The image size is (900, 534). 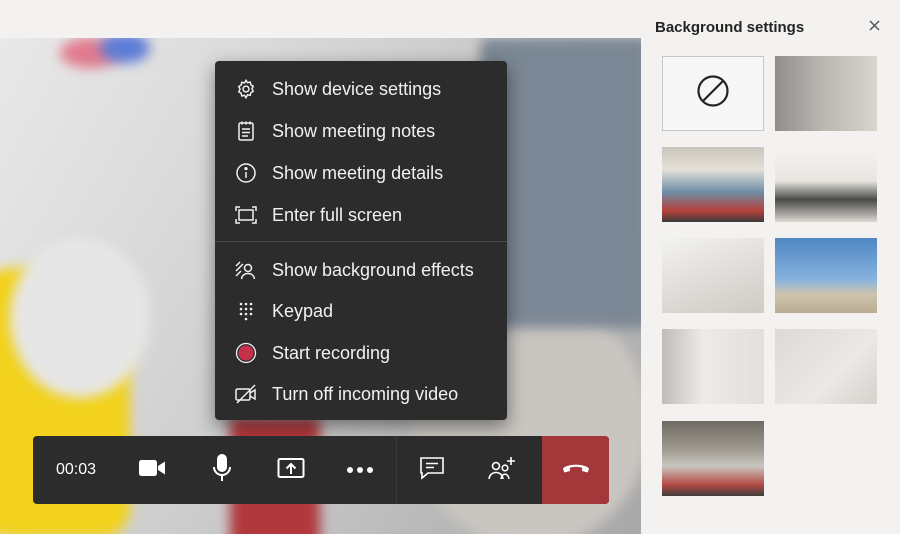 I want to click on none-icon, so click(x=713, y=93).